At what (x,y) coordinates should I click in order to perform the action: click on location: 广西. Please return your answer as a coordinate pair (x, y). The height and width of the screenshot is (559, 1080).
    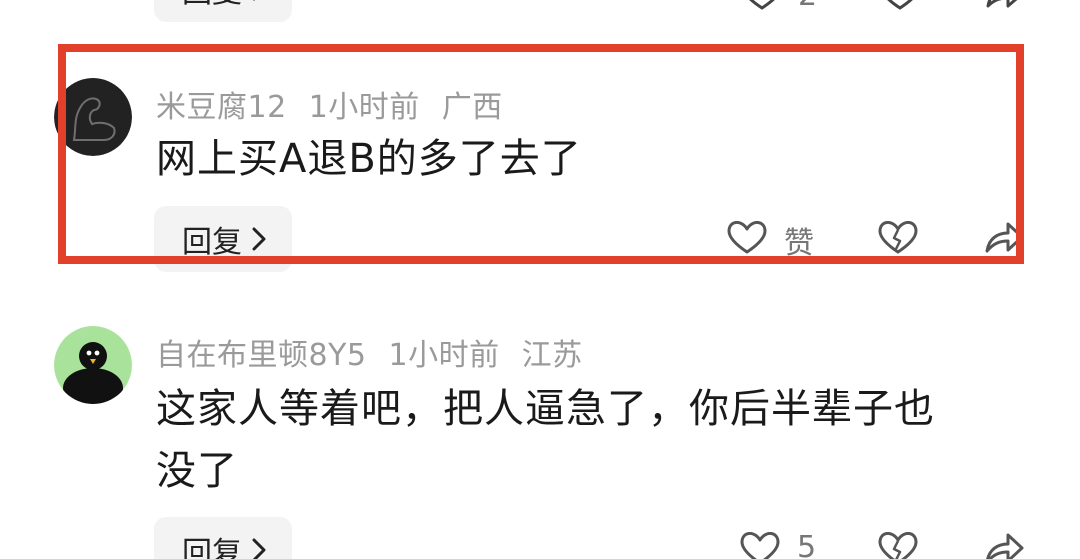
    Looking at the image, I should click on (472, 107).